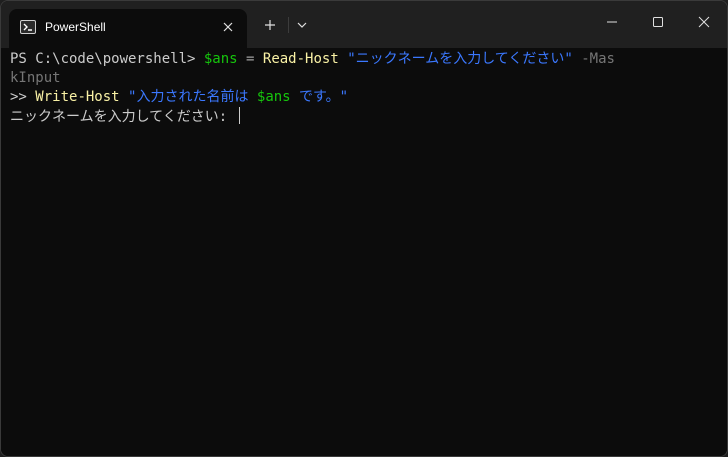 The image size is (728, 457). Describe the element at coordinates (77, 97) in the screenshot. I see `command-token: Write-Host` at that location.